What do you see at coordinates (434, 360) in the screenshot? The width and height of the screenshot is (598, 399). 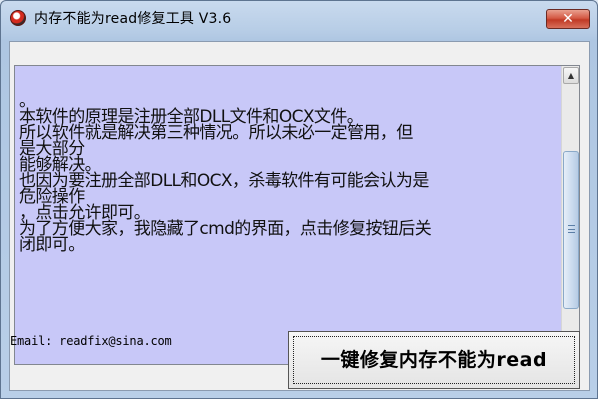 I see `repair-button: 一键修复内存不能为read` at bounding box center [434, 360].